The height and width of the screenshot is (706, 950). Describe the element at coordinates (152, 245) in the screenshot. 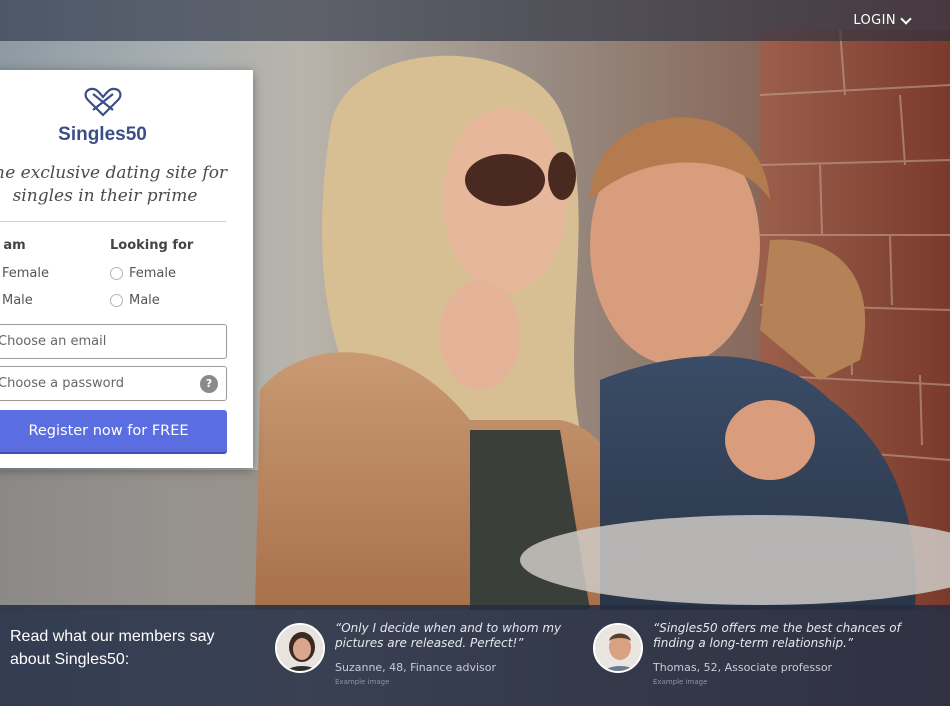

I see `looking-for-heading: Looking for` at that location.